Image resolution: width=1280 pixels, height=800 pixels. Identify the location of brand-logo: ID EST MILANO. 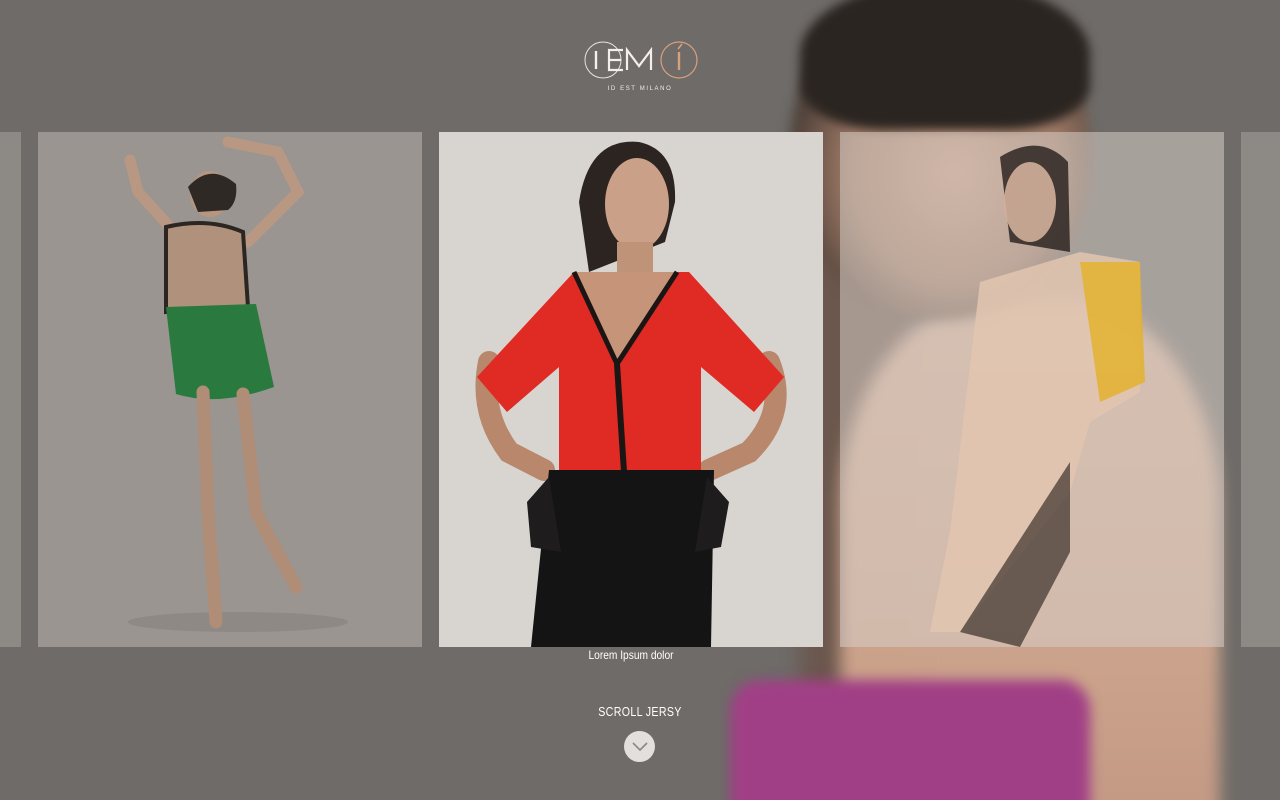
(640, 65).